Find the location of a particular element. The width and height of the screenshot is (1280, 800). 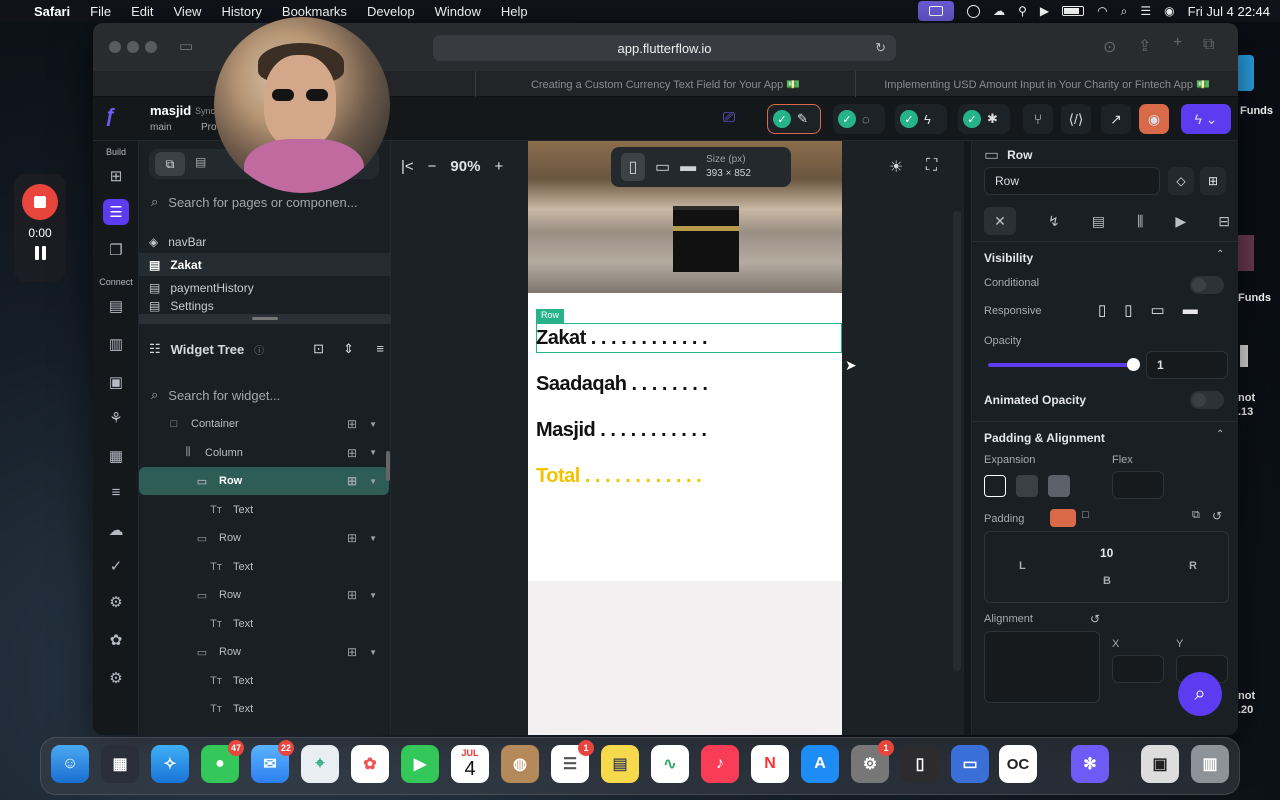

total-text: Total . . . . . . . . . . . . is located at coordinates (619, 476).